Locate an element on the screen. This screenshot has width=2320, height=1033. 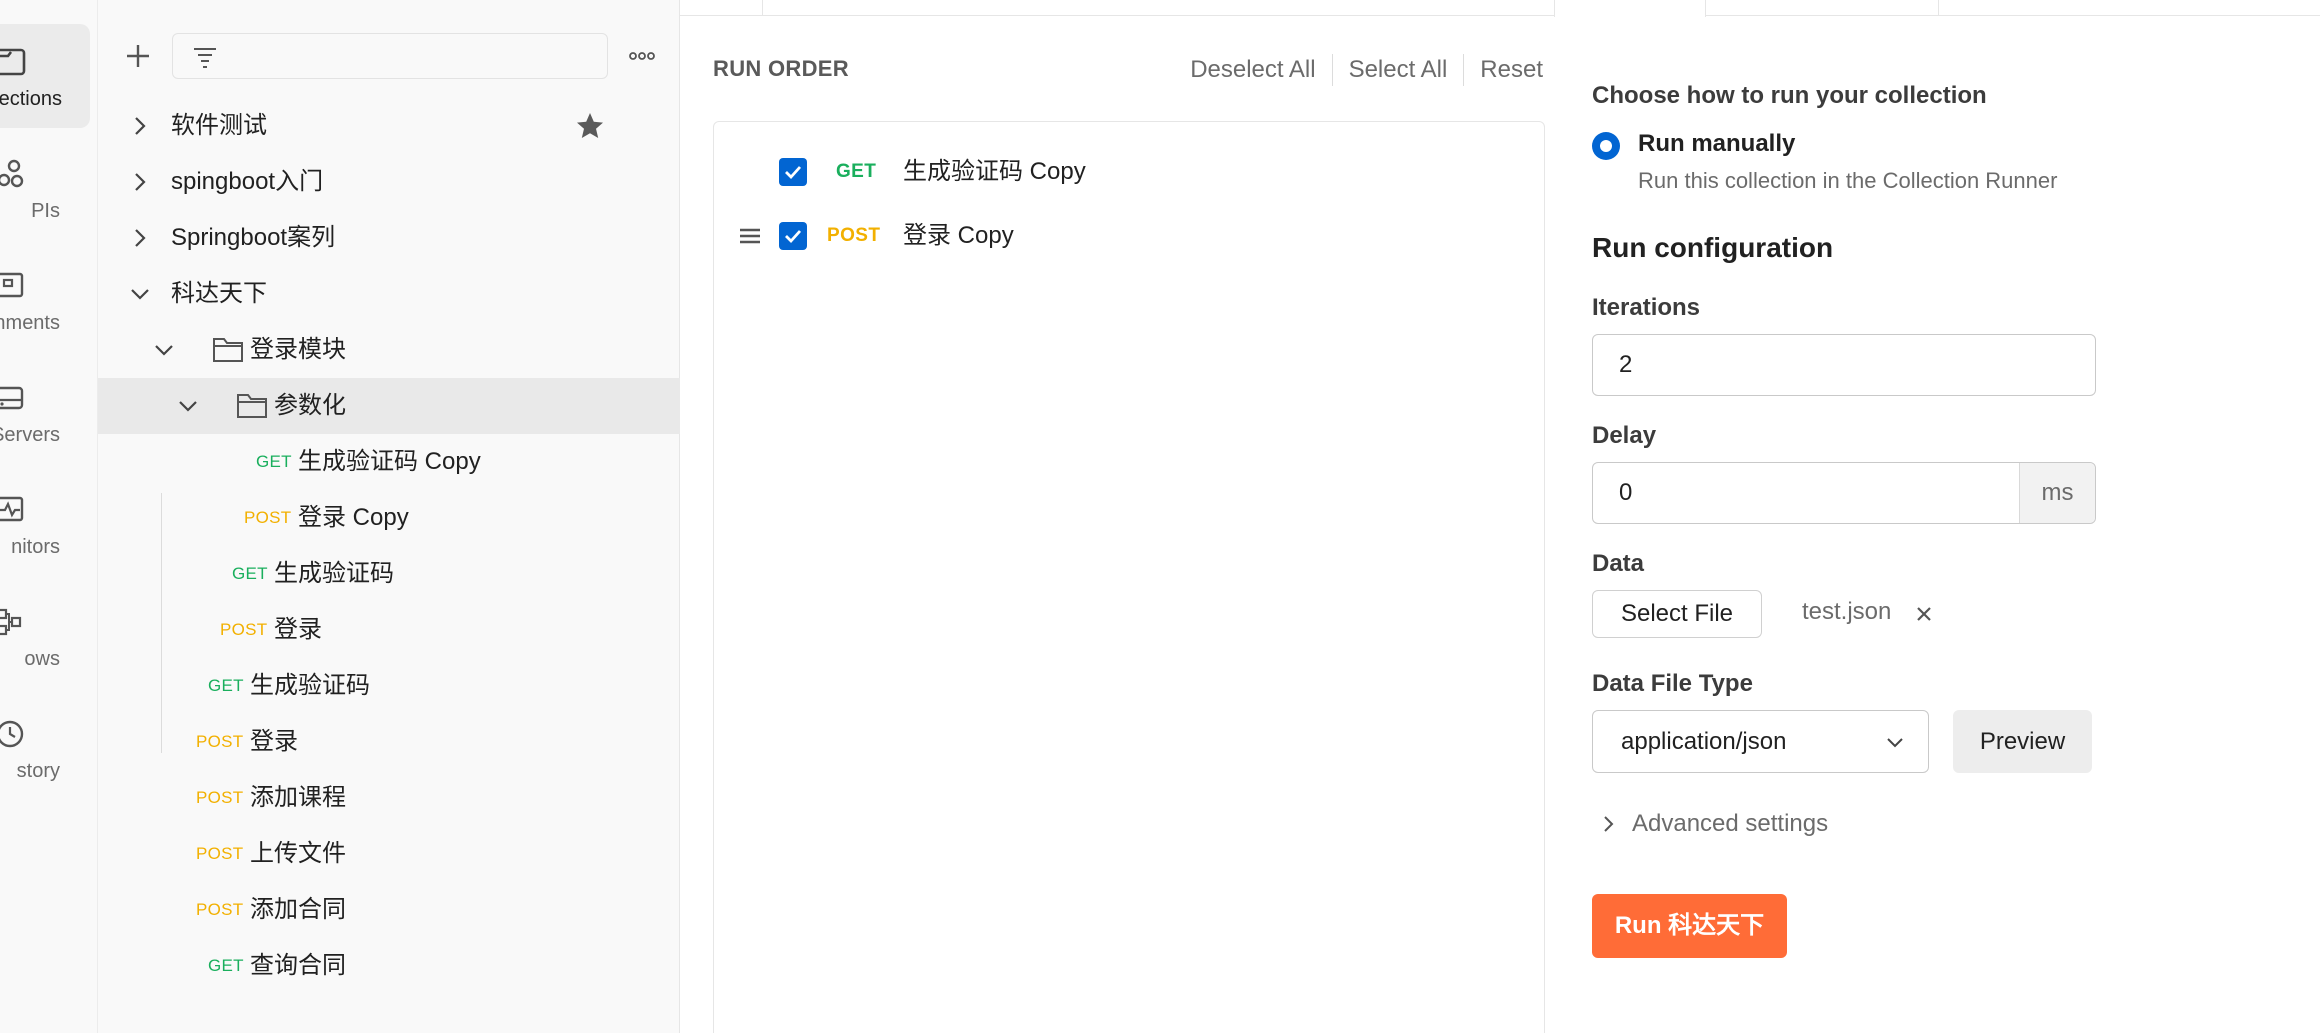
tree-item-collection: Springboot案列 is located at coordinates (389, 238).